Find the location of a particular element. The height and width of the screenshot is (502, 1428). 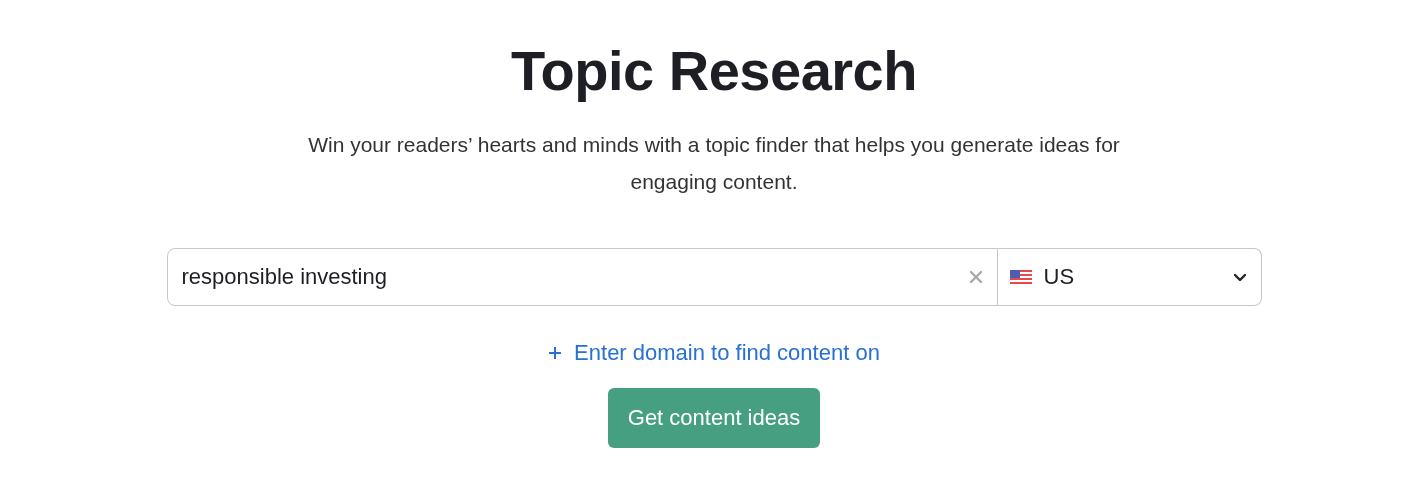

page-title: Topic Research is located at coordinates (714, 71).